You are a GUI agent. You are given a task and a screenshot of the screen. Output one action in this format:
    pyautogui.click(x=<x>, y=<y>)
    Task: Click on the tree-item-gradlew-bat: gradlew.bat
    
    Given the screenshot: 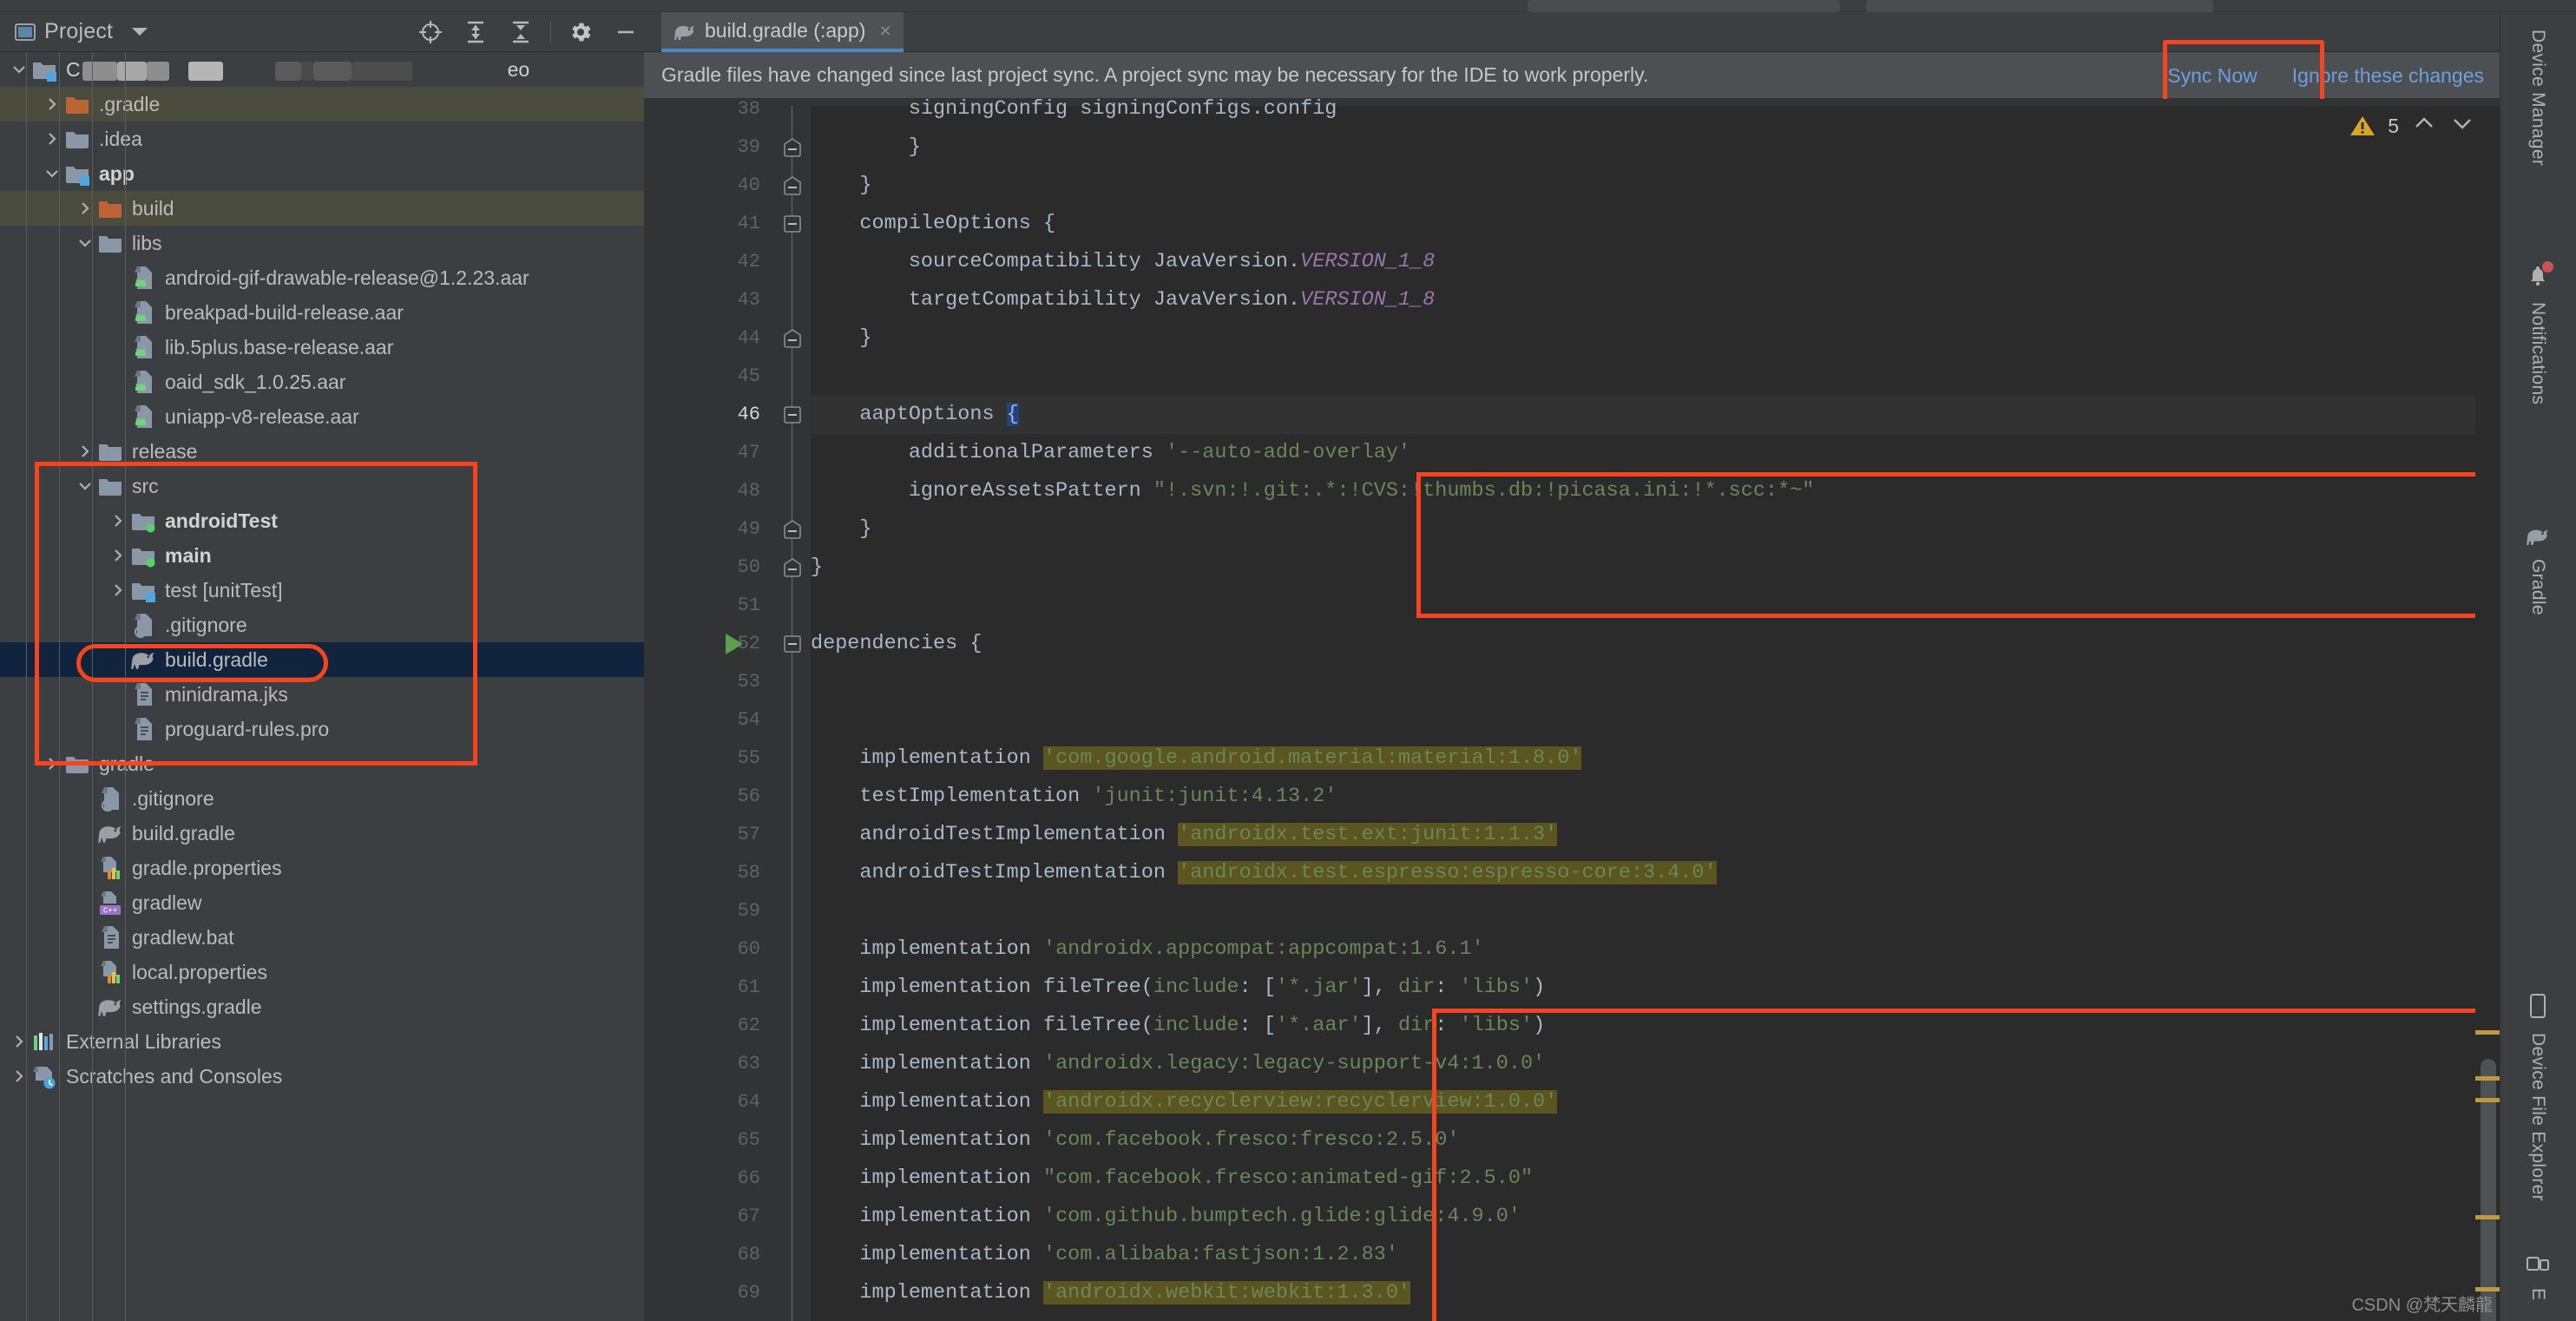 What is the action you would take?
    pyautogui.click(x=322, y=937)
    